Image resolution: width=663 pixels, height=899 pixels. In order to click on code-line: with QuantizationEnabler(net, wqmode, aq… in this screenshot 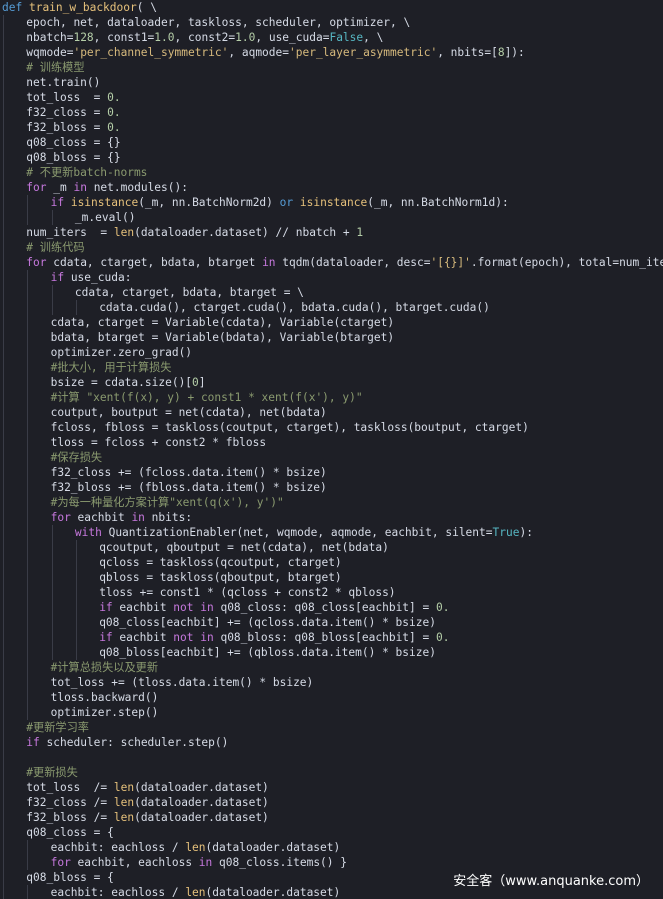, I will do `click(331, 532)`.